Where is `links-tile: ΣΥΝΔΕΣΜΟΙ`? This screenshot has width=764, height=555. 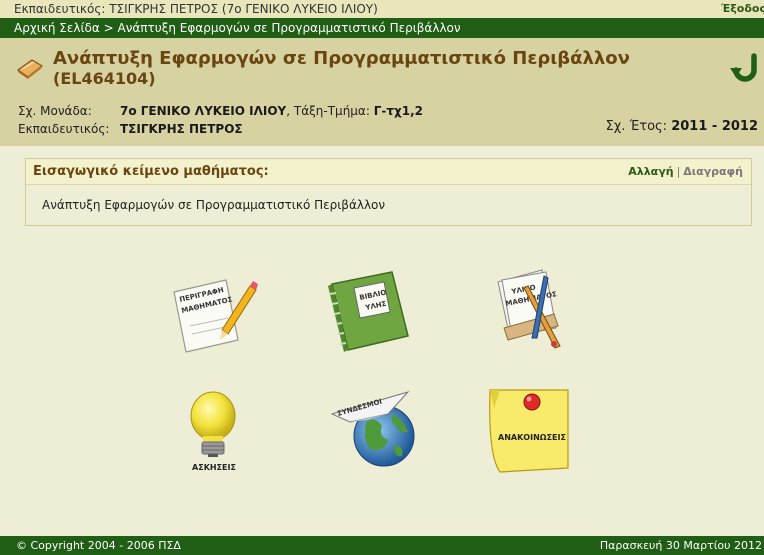
links-tile: ΣΥΝΔΕΣΜΟΙ is located at coordinates (375, 429).